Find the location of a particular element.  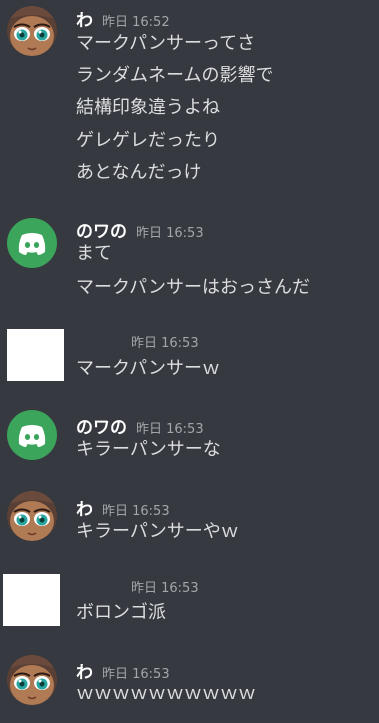

message-text: あとなんだっけ is located at coordinates (139, 172).